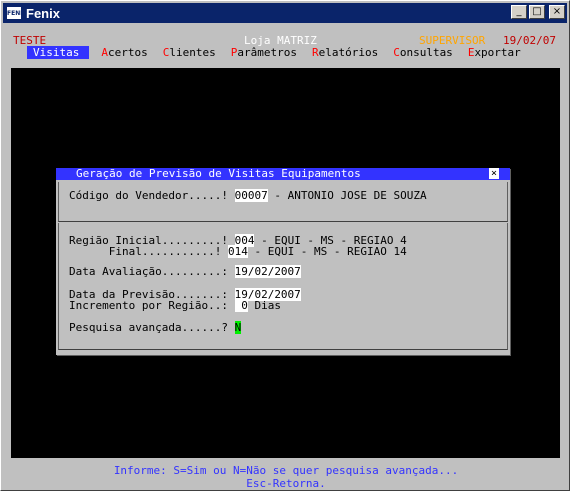  I want to click on region-end-field: 014, so click(237, 251).